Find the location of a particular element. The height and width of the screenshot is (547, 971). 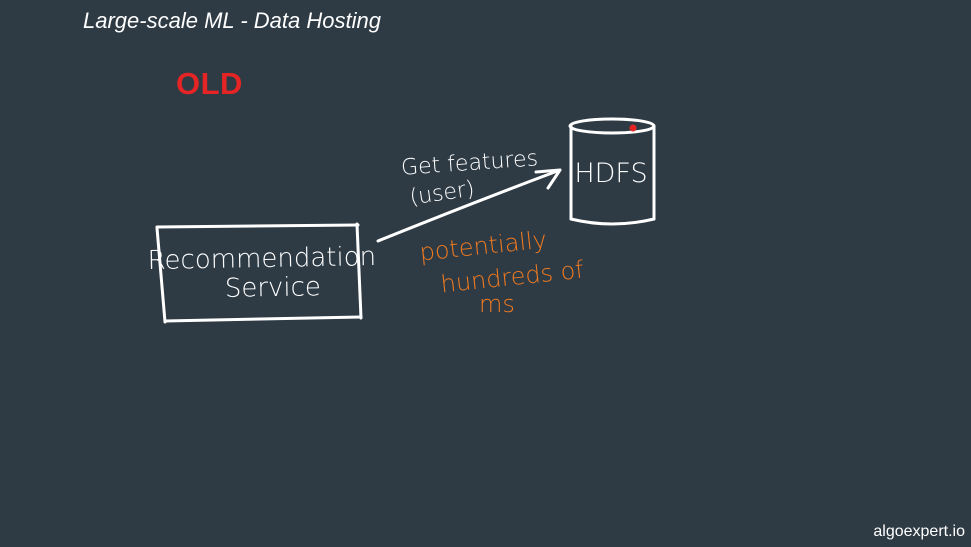

hdfs-label: HDFS is located at coordinates (610, 173).